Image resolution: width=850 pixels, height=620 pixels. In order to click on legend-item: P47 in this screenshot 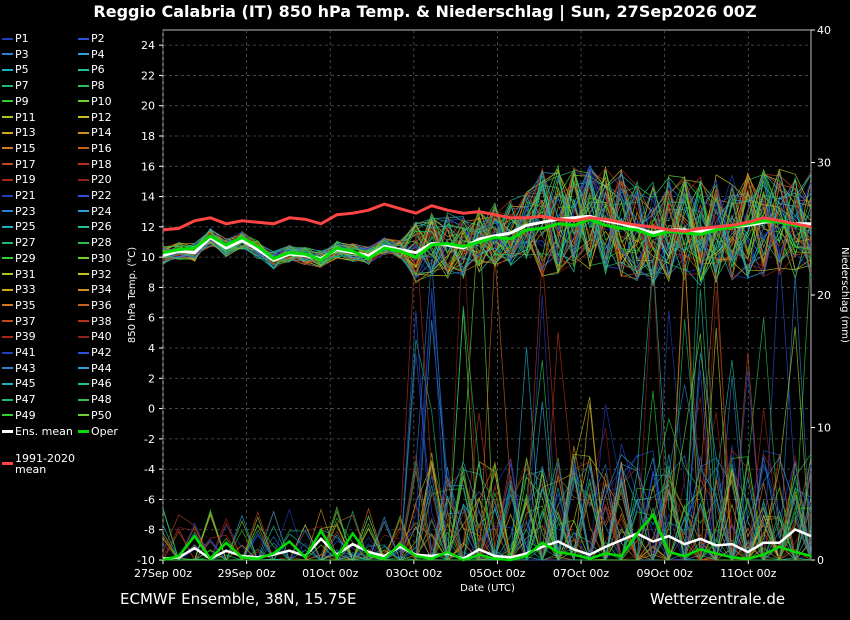, I will do `click(19, 399)`.